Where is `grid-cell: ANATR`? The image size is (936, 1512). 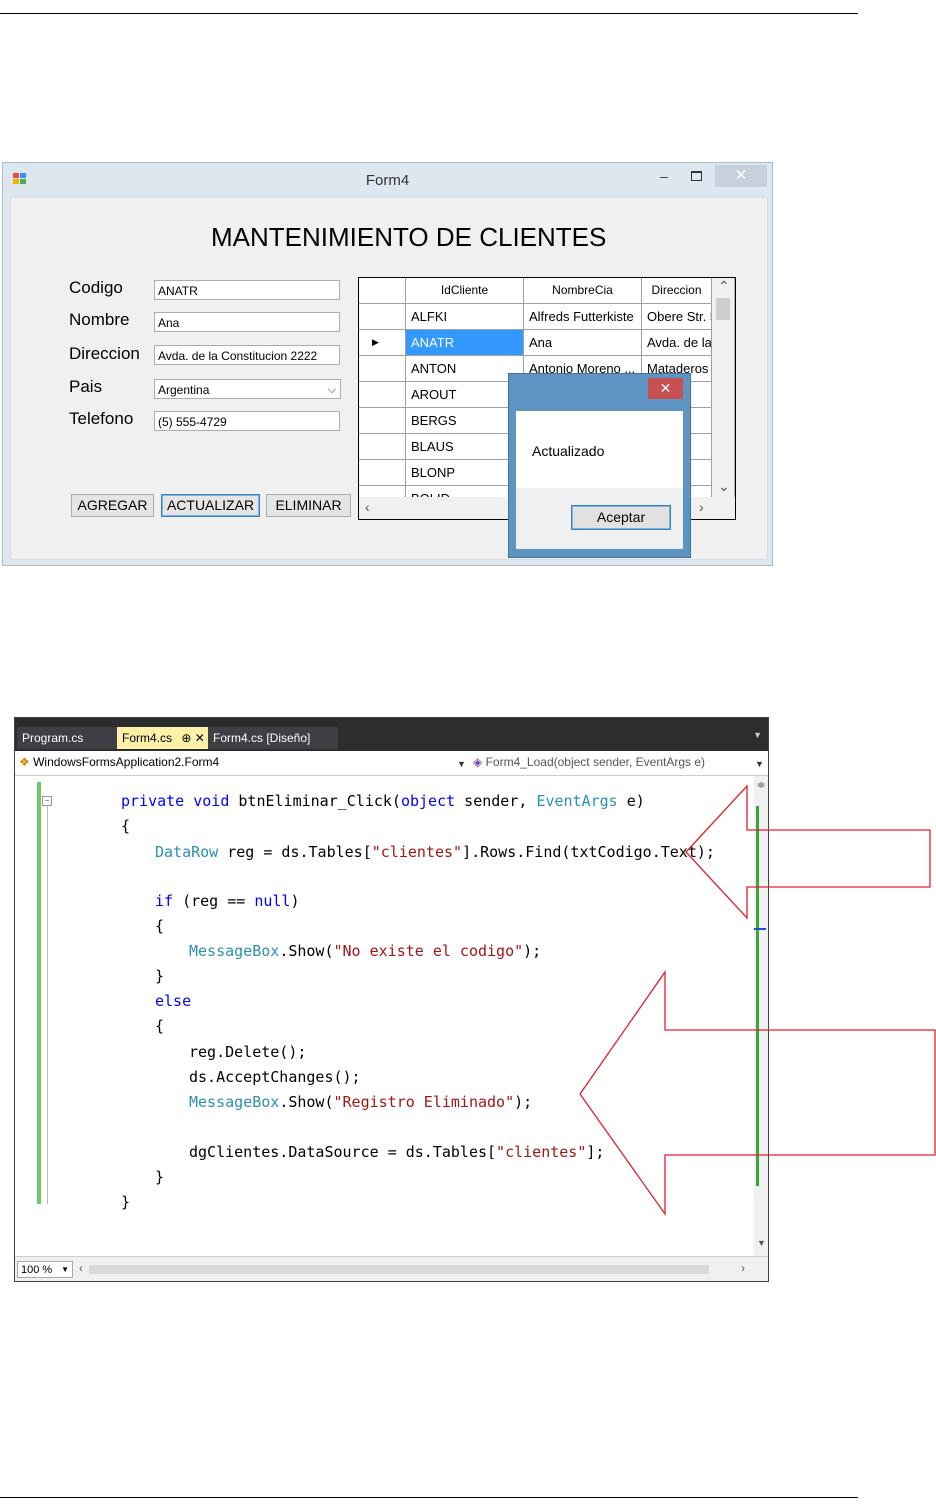
grid-cell: ANATR is located at coordinates (465, 343).